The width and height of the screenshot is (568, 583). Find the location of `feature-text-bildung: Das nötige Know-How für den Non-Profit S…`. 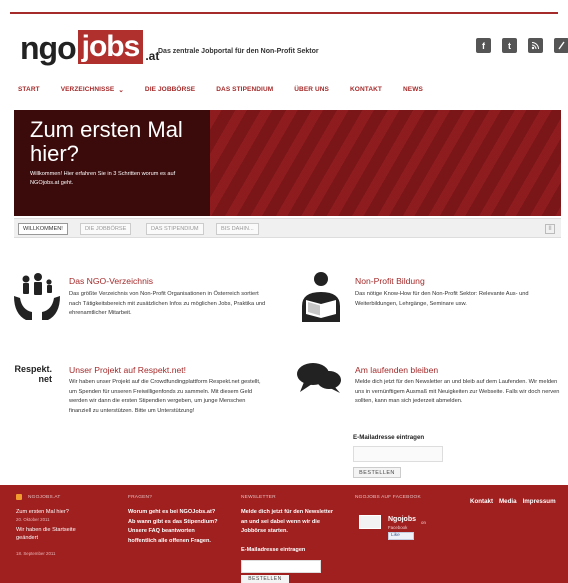

feature-text-bildung: Das nötige Know-How für den Non-Profit S… is located at coordinates (442, 299).